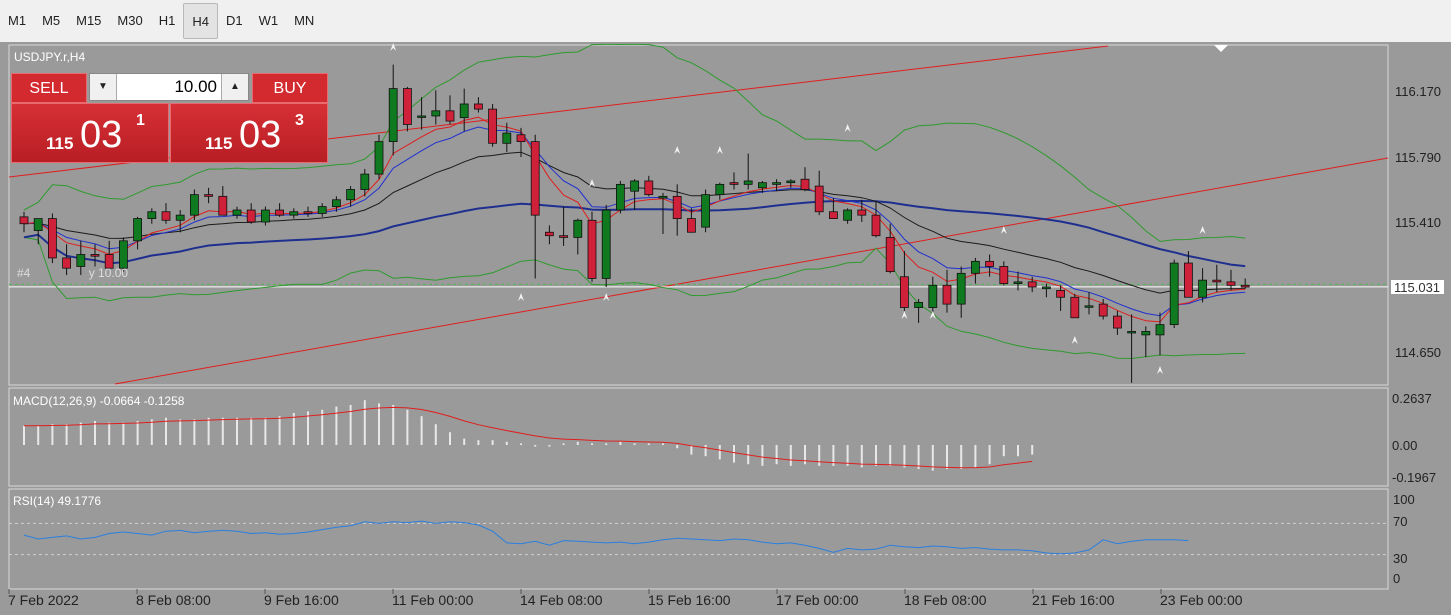 Image resolution: width=1451 pixels, height=615 pixels. What do you see at coordinates (234, 87) in the screenshot?
I see `volume-increase-icon: ▲` at bounding box center [234, 87].